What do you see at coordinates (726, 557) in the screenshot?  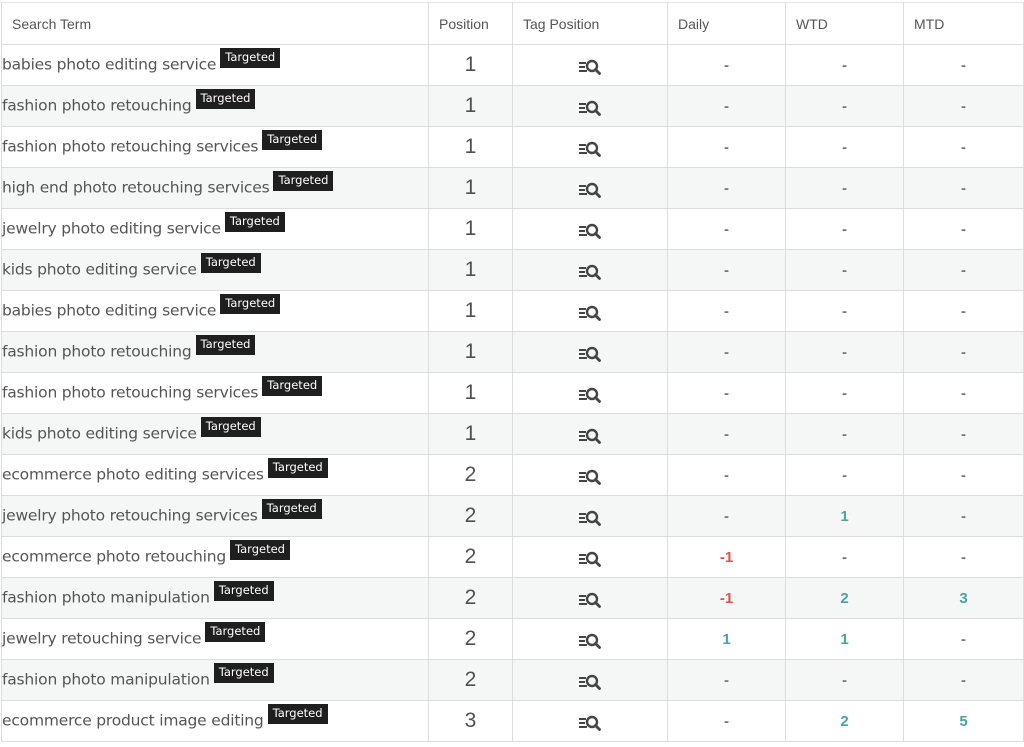 I see `daily-change-cell: -1` at bounding box center [726, 557].